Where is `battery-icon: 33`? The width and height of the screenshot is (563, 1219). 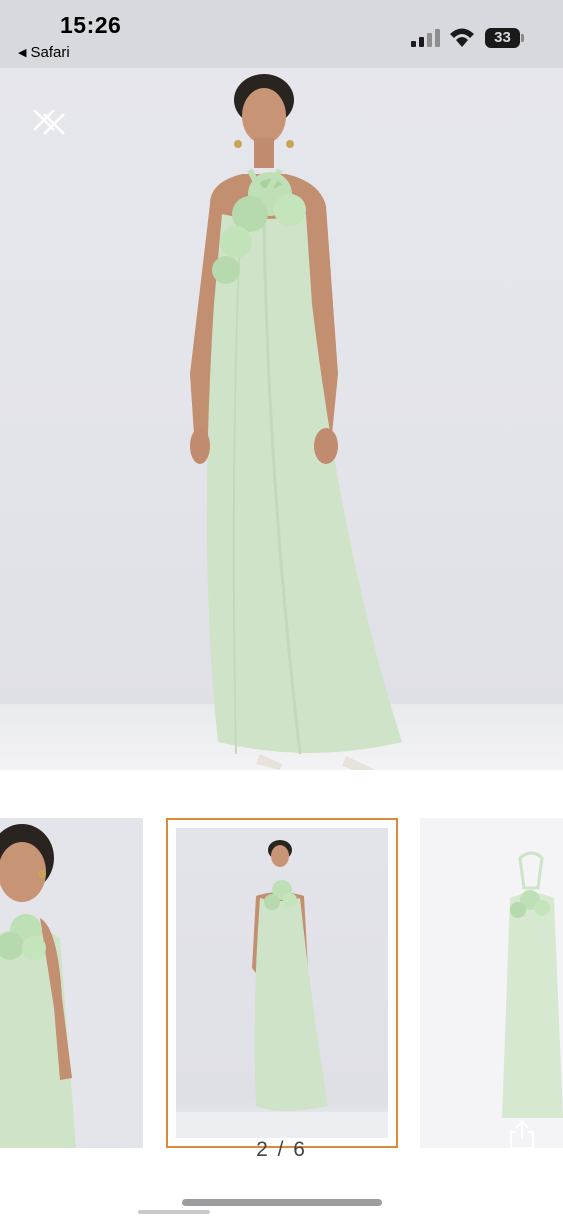 battery-icon: 33 is located at coordinates (505, 38).